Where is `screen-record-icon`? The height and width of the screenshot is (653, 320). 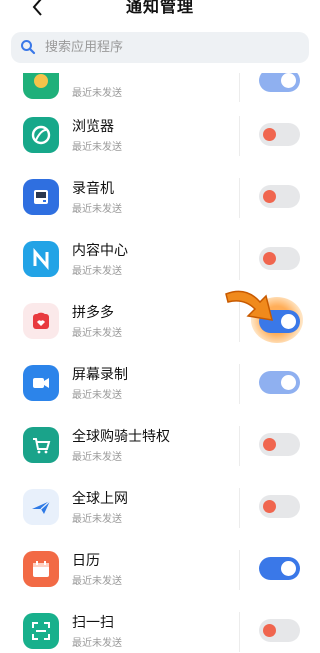
screen-record-icon is located at coordinates (41, 383).